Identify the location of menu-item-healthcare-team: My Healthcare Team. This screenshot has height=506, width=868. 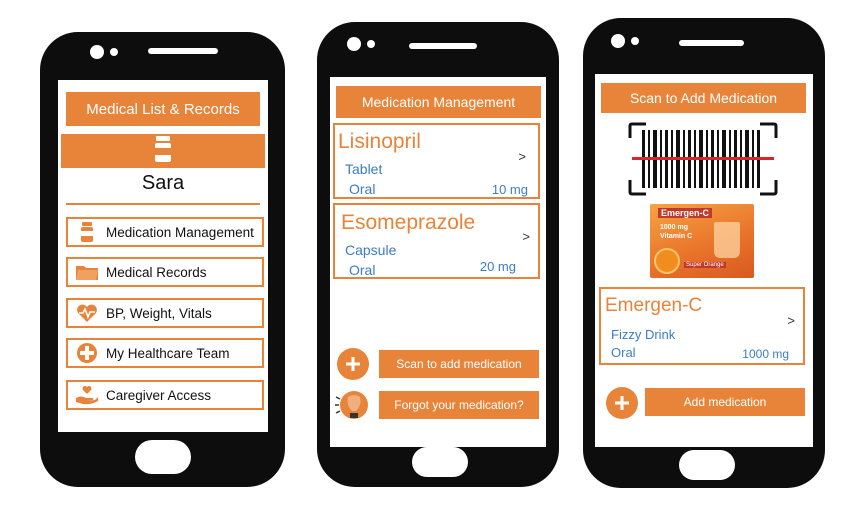
(165, 353).